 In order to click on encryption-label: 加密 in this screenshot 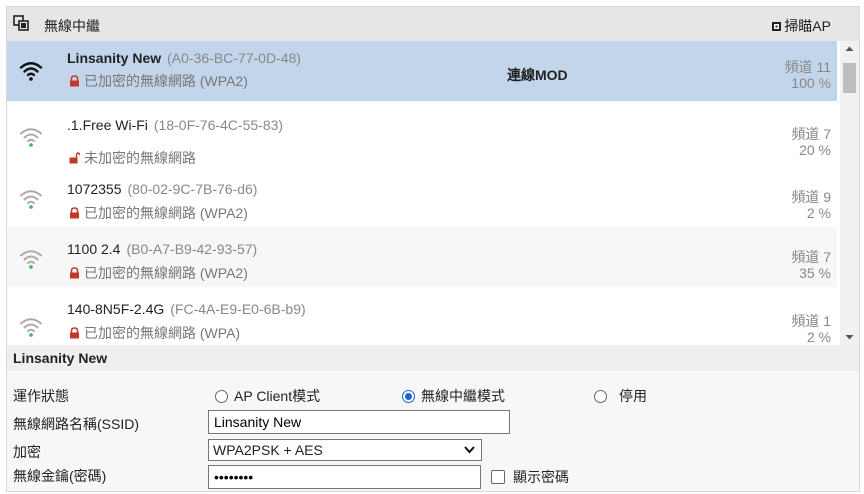, I will do `click(27, 452)`.